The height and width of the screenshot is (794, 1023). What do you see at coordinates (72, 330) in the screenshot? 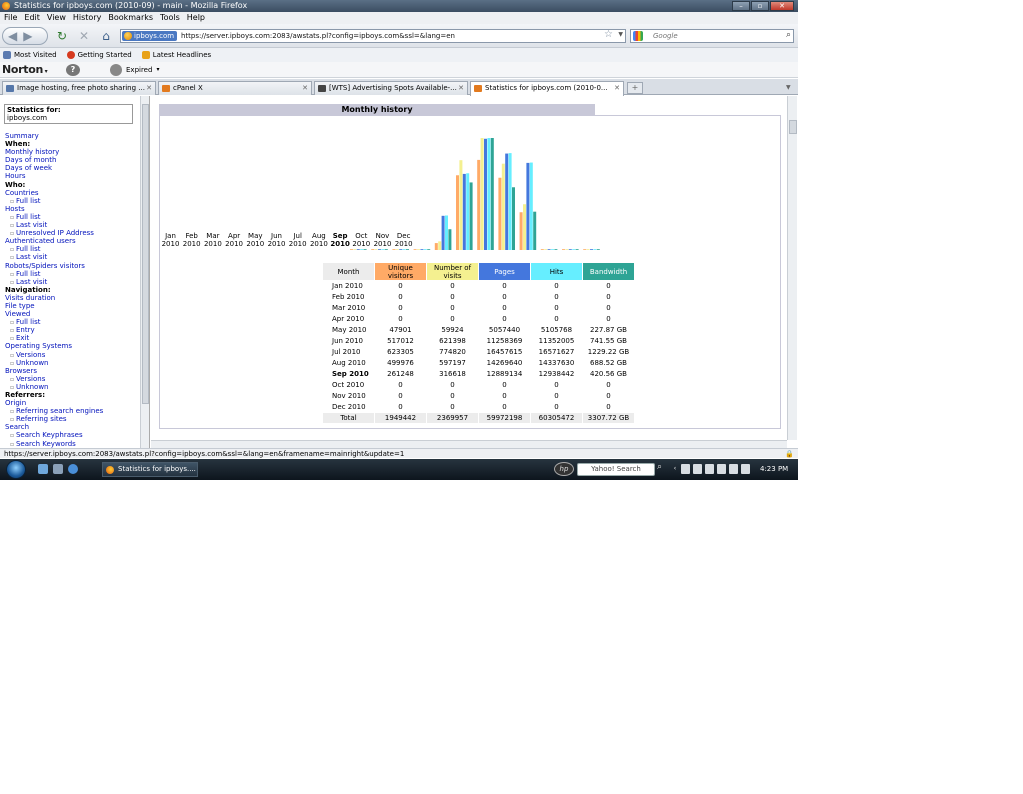
I see `left-menu-link: Entry` at bounding box center [72, 330].